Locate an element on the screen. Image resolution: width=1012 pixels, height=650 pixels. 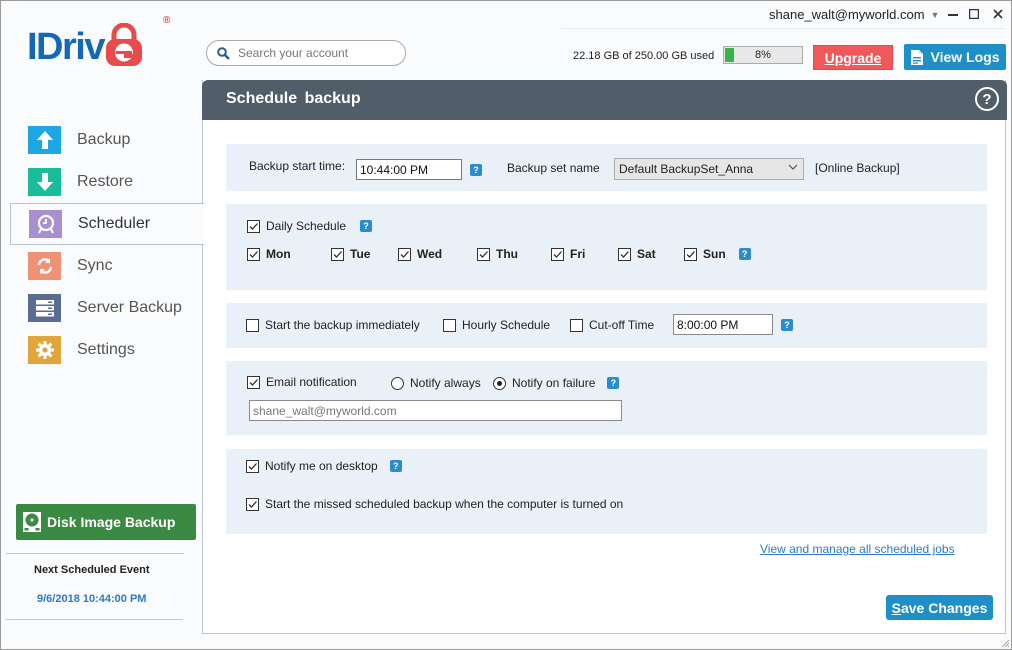
notify-always-radio is located at coordinates (397, 383).